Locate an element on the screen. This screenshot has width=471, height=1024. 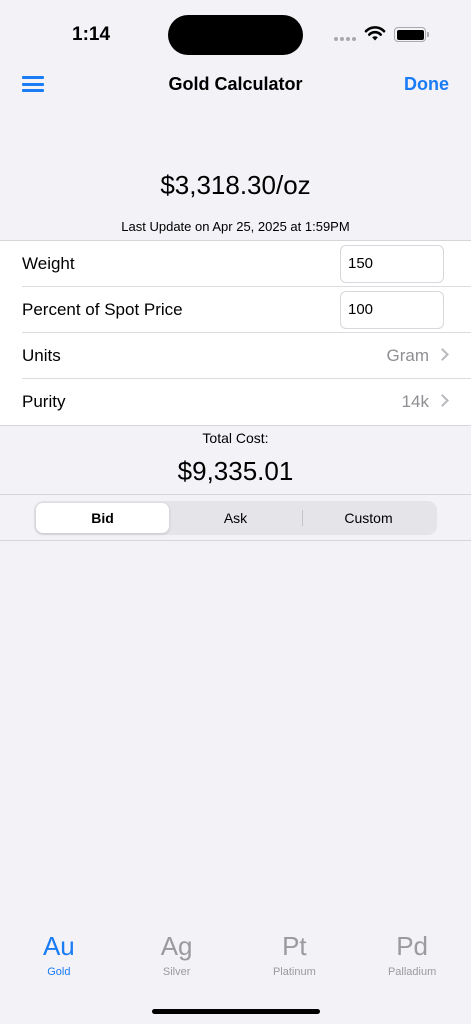
weight-row: Weight 150 is located at coordinates (246, 264).